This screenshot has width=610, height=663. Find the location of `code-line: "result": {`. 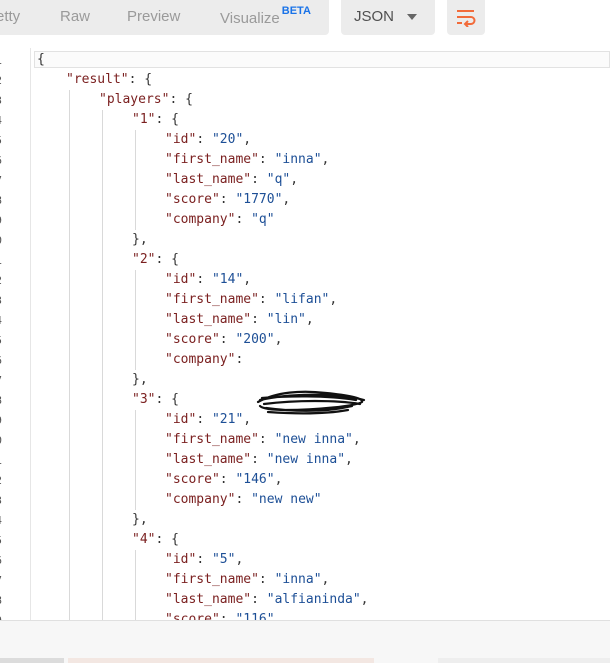

code-line: "result": { is located at coordinates (109, 79).